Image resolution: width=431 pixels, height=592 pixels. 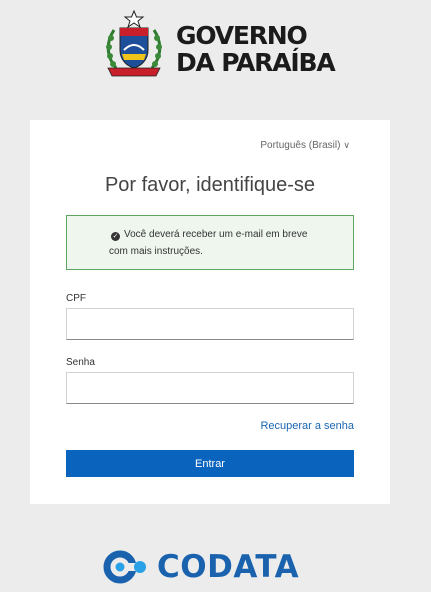 What do you see at coordinates (76, 298) in the screenshot?
I see `cpf-label: CPF` at bounding box center [76, 298].